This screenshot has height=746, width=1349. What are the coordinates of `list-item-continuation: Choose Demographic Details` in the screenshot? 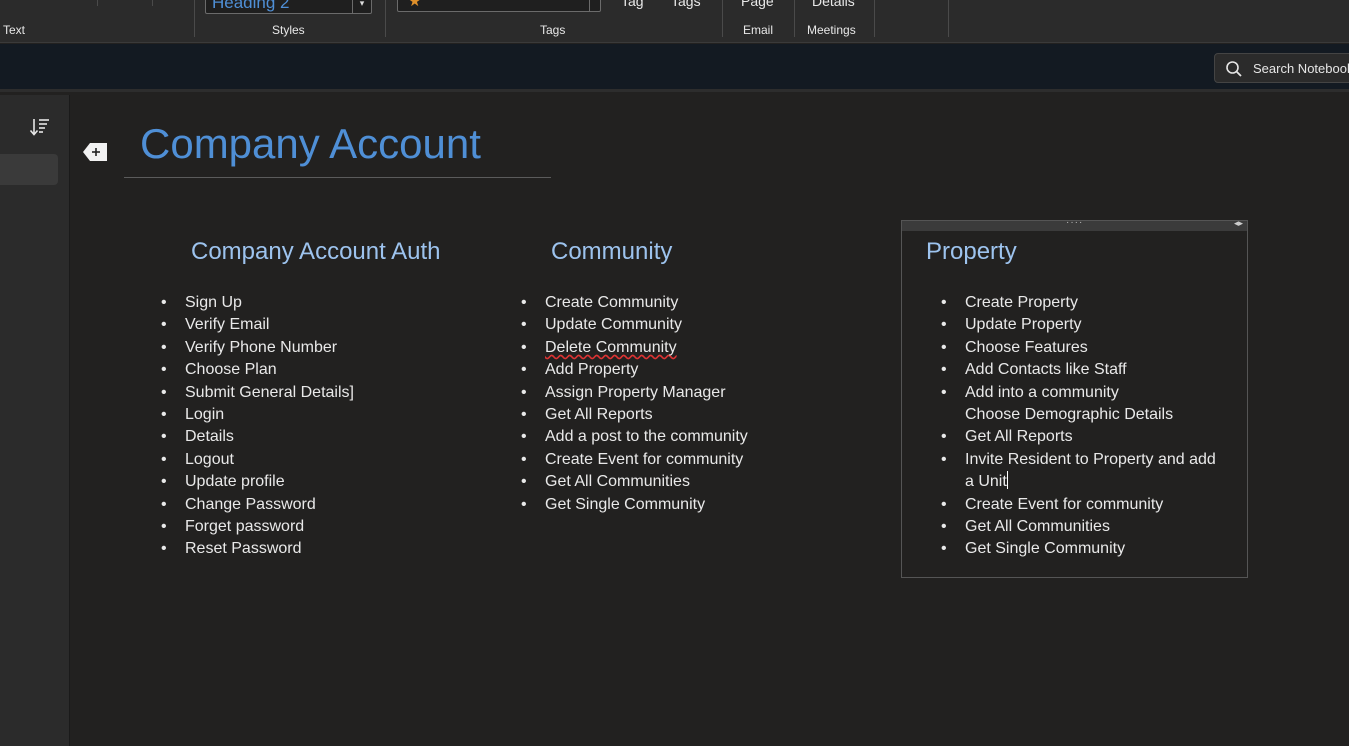 It's located at (1090, 415).